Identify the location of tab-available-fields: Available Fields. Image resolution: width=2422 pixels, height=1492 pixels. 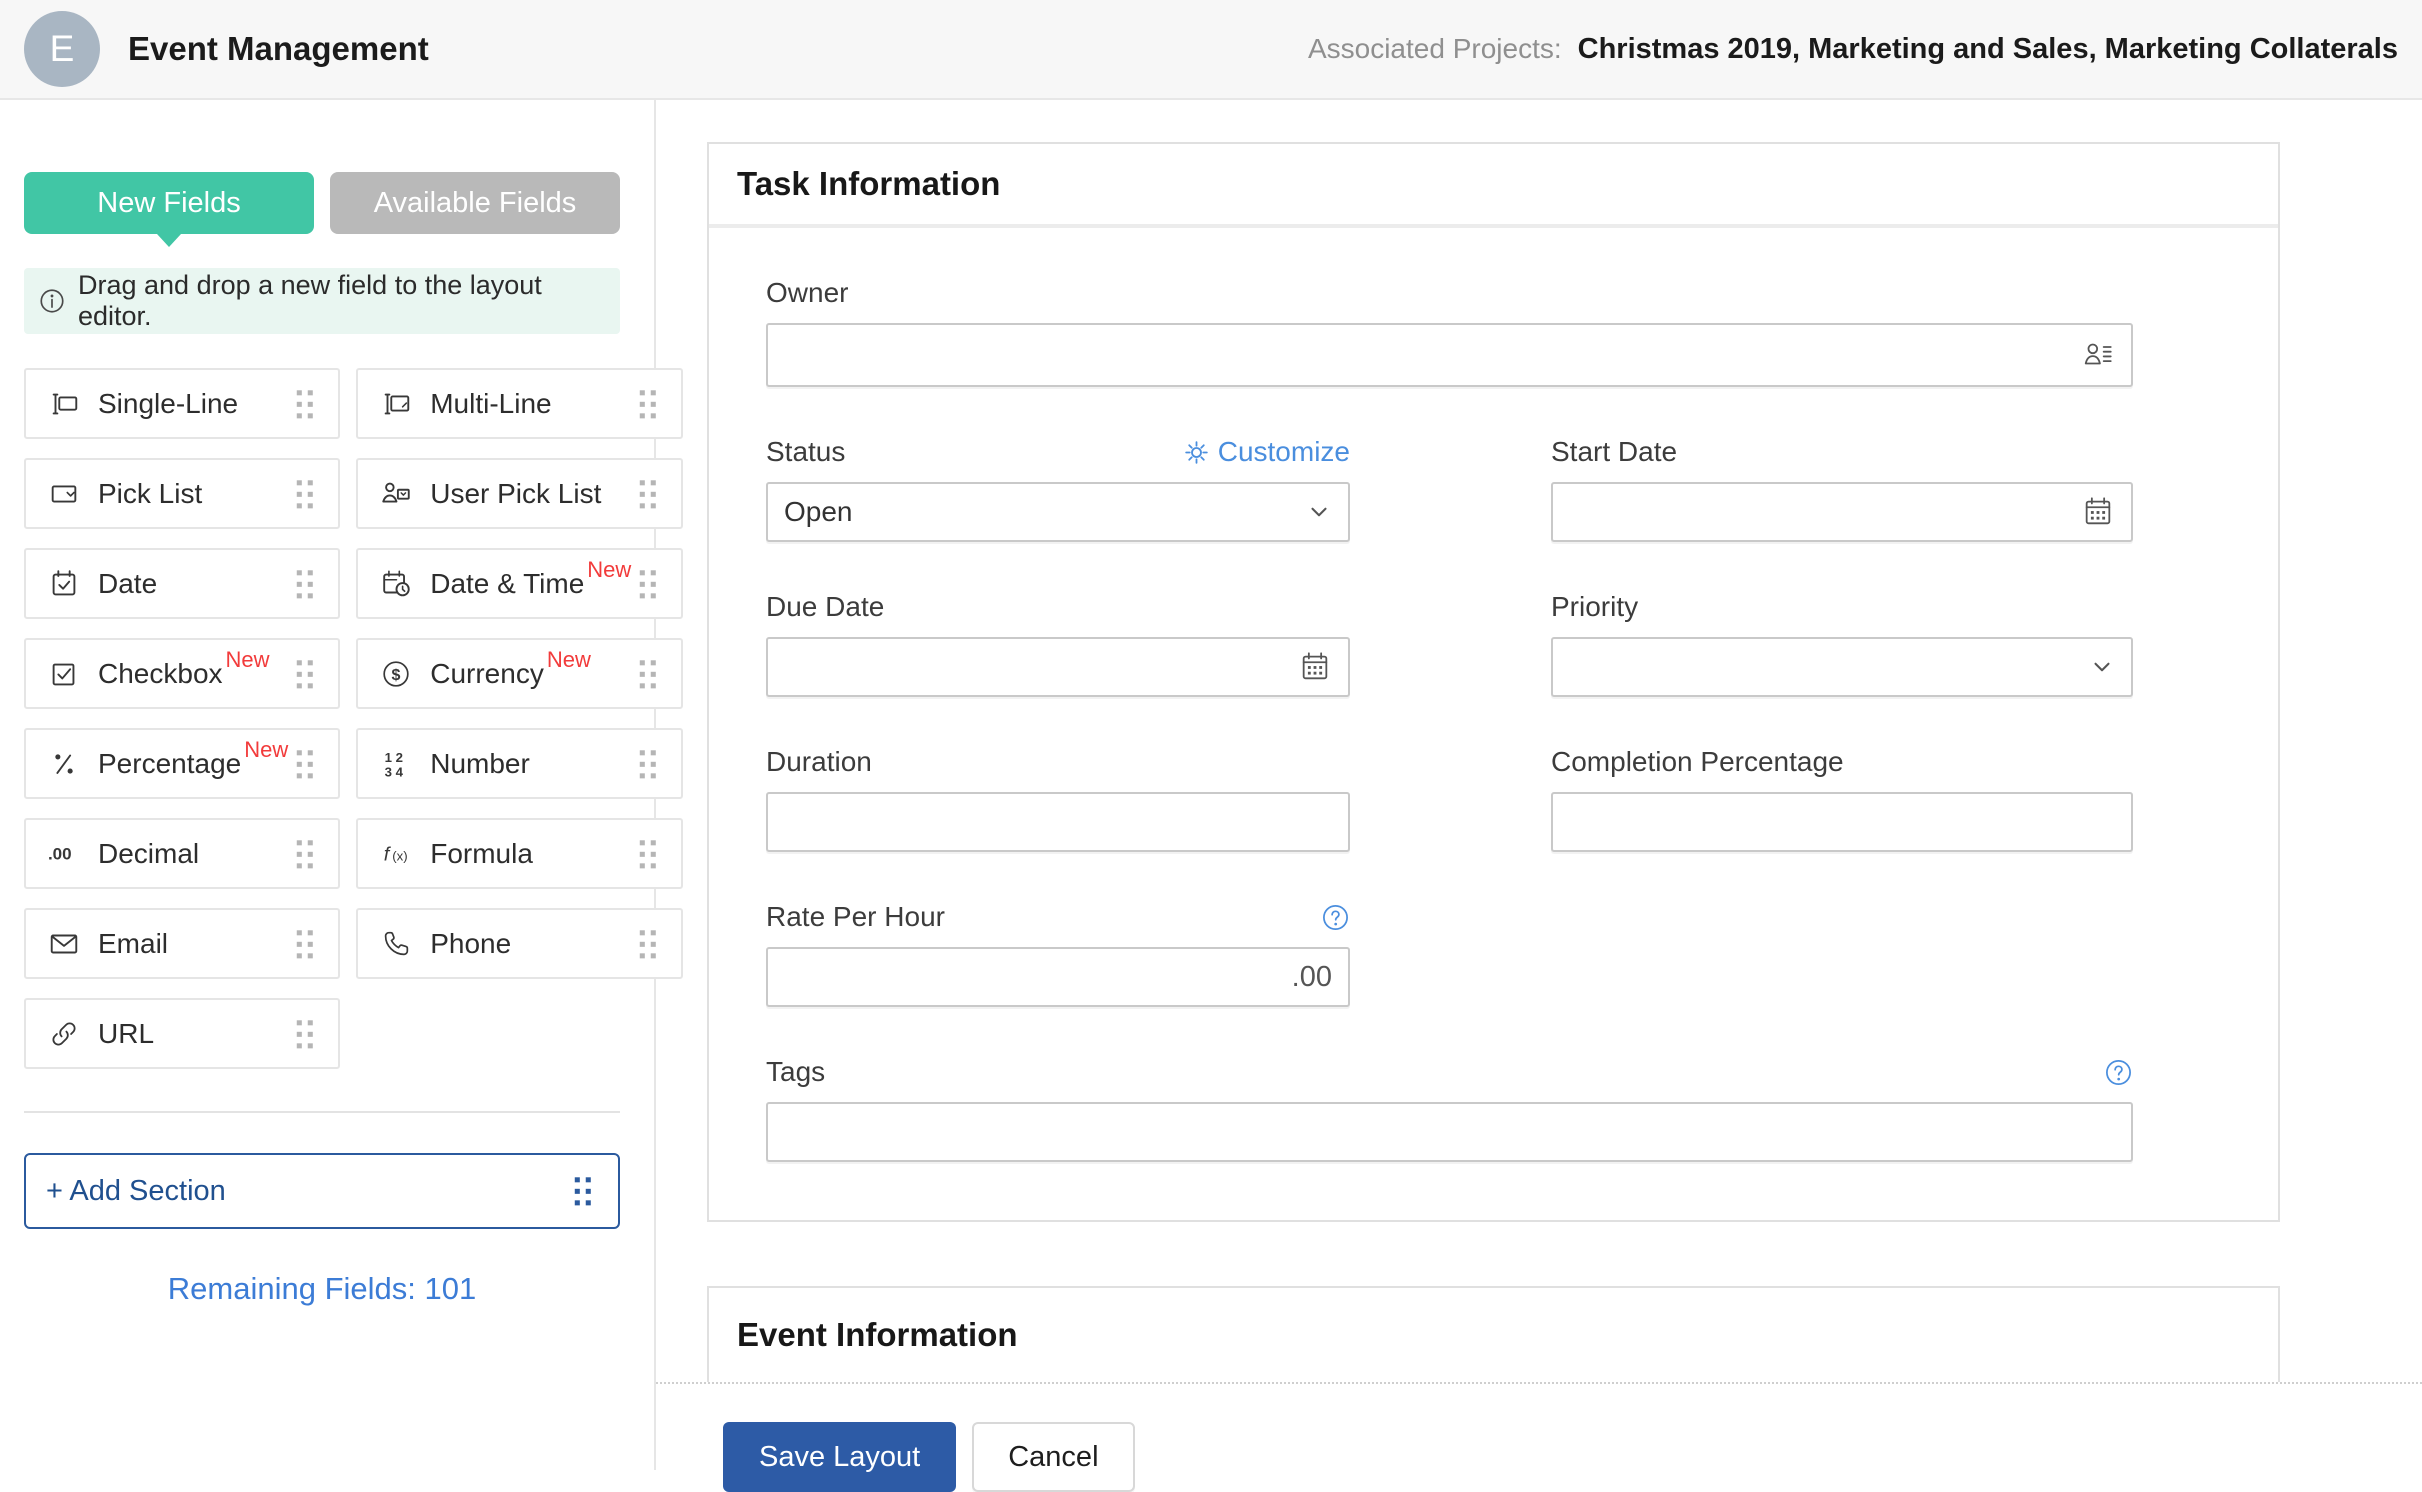
(475, 203).